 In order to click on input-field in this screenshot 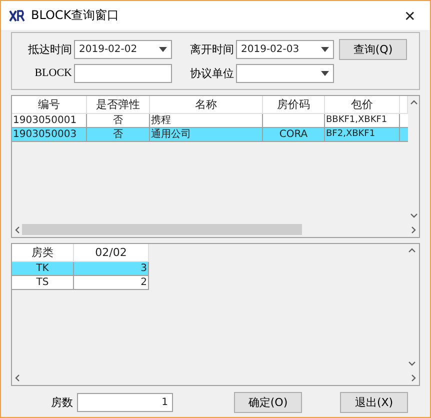, I will do `click(123, 73)`.